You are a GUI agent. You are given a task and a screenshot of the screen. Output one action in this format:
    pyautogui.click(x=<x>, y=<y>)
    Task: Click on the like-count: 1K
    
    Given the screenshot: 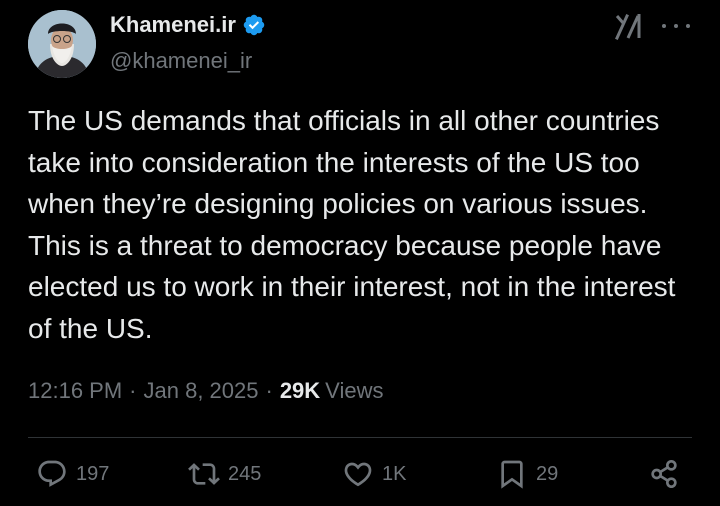 What is the action you would take?
    pyautogui.click(x=394, y=473)
    